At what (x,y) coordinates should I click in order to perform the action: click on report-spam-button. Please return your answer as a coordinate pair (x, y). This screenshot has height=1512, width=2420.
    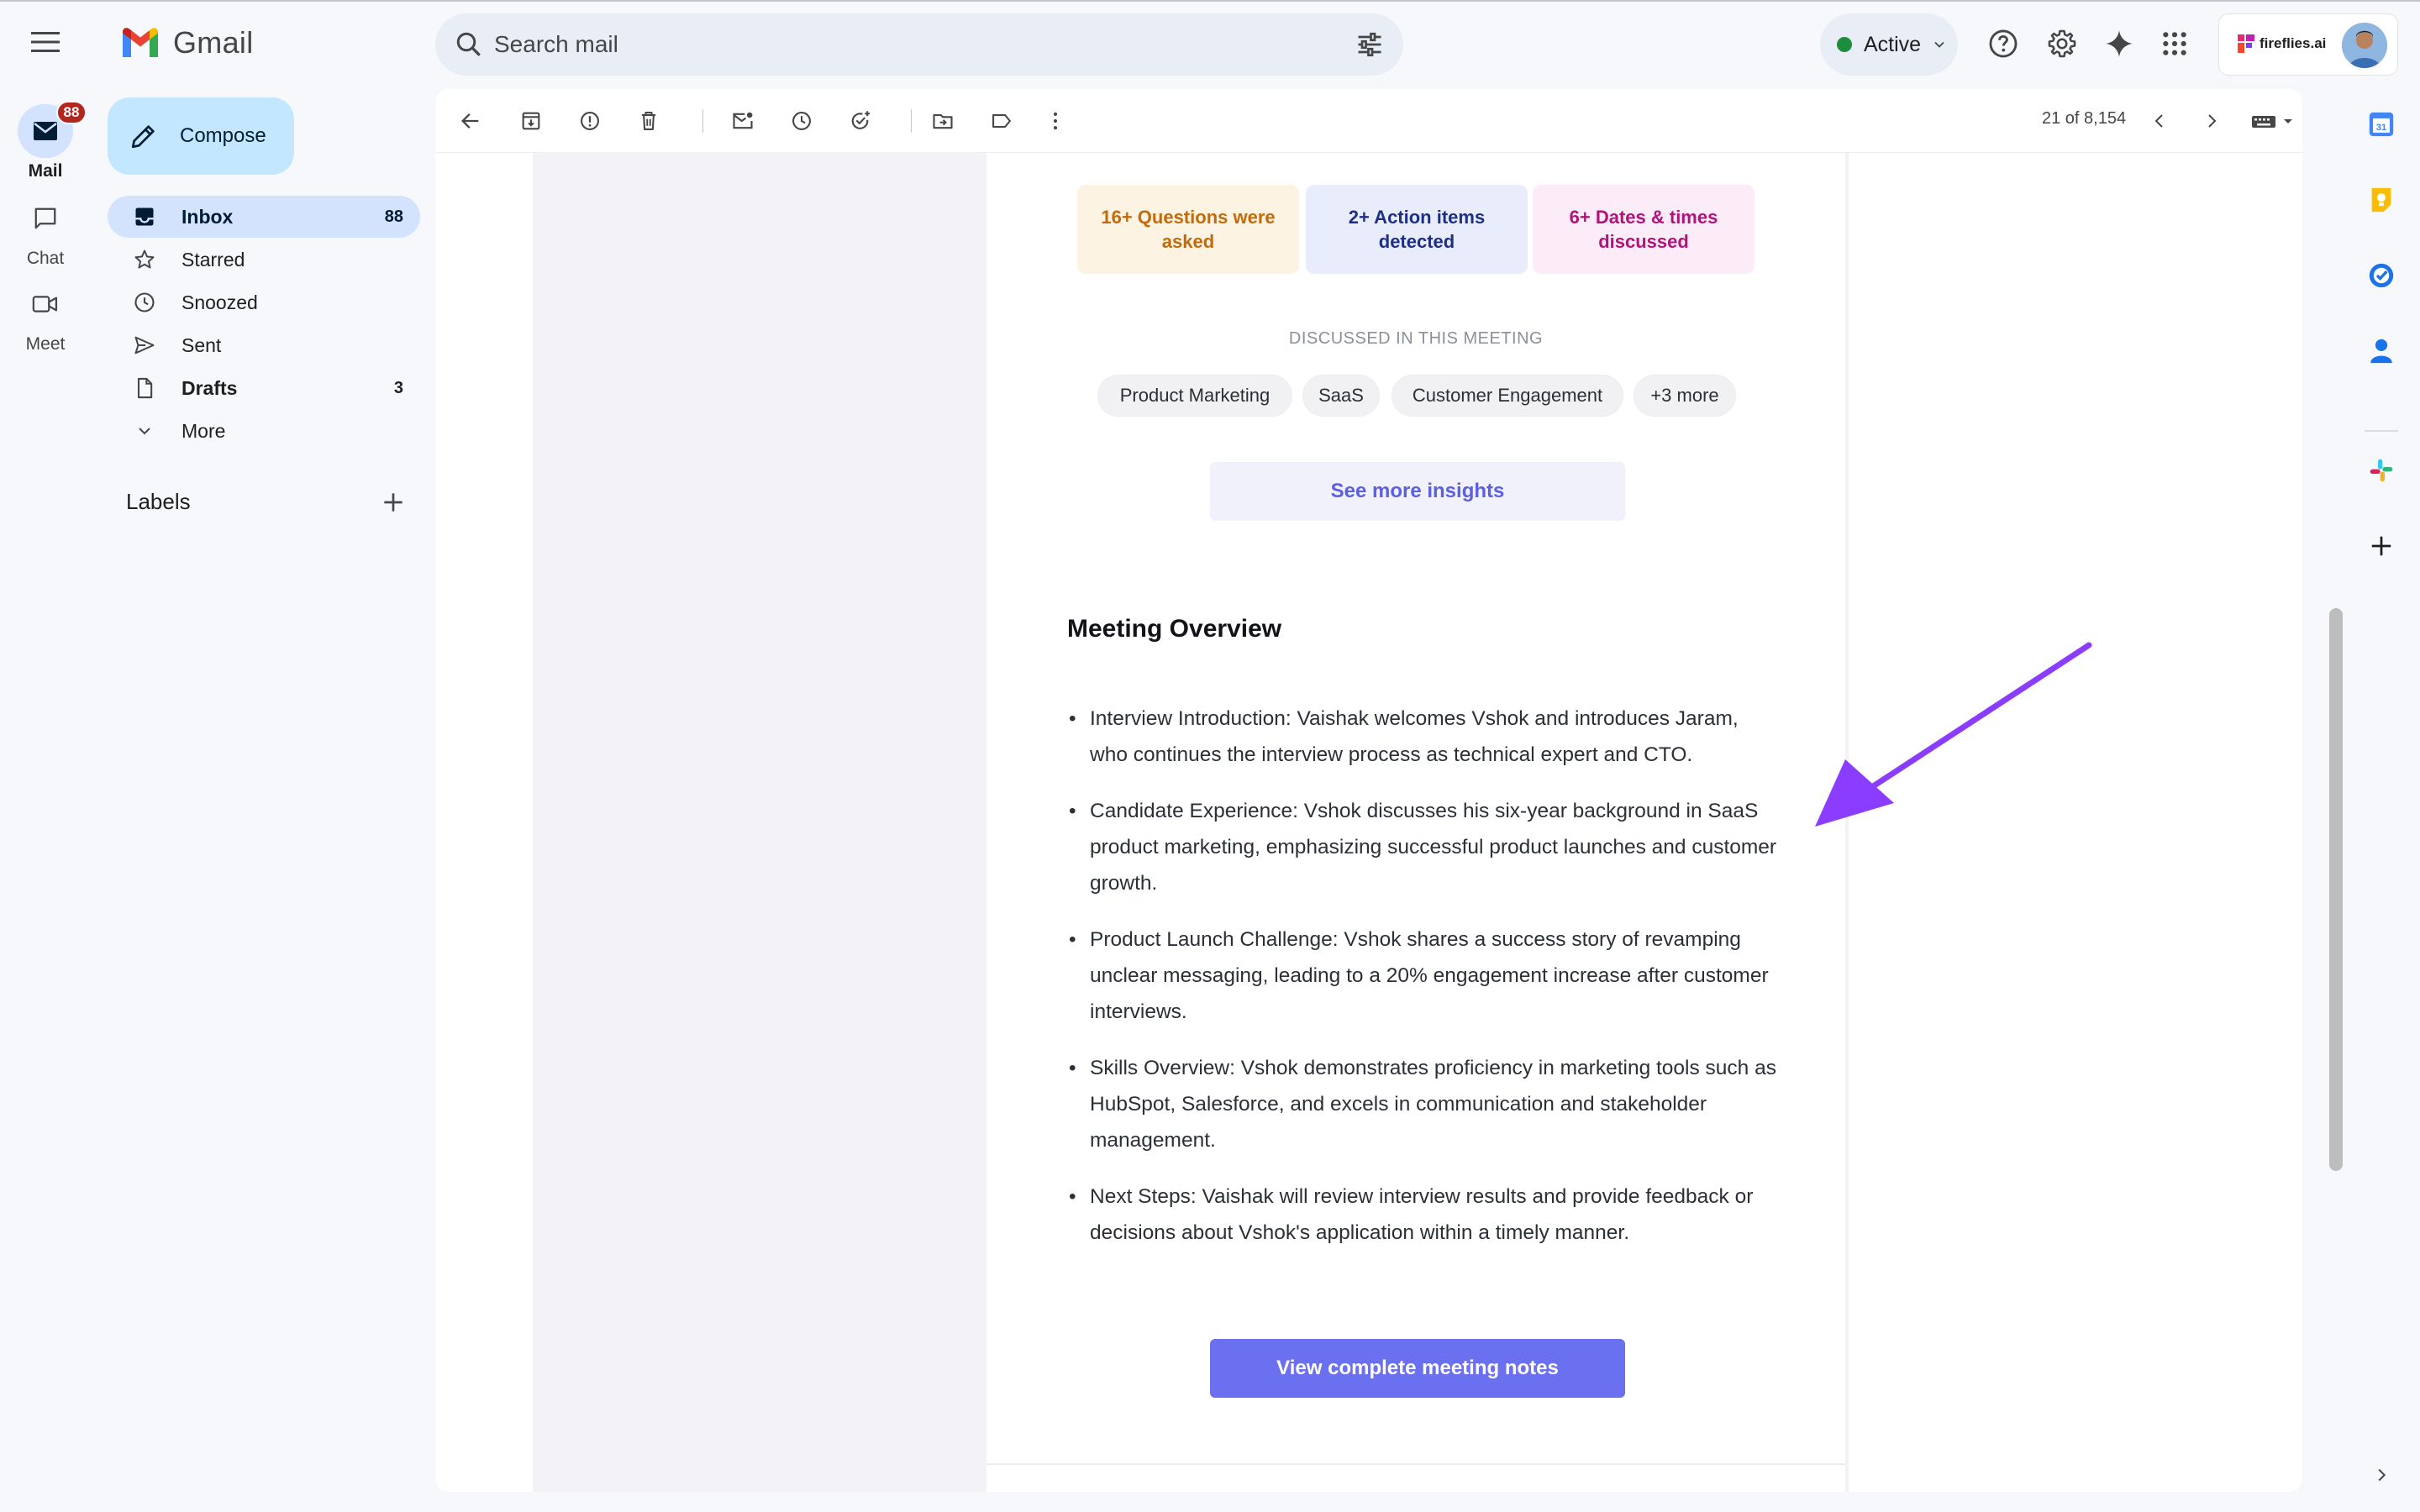
    Looking at the image, I should click on (590, 121).